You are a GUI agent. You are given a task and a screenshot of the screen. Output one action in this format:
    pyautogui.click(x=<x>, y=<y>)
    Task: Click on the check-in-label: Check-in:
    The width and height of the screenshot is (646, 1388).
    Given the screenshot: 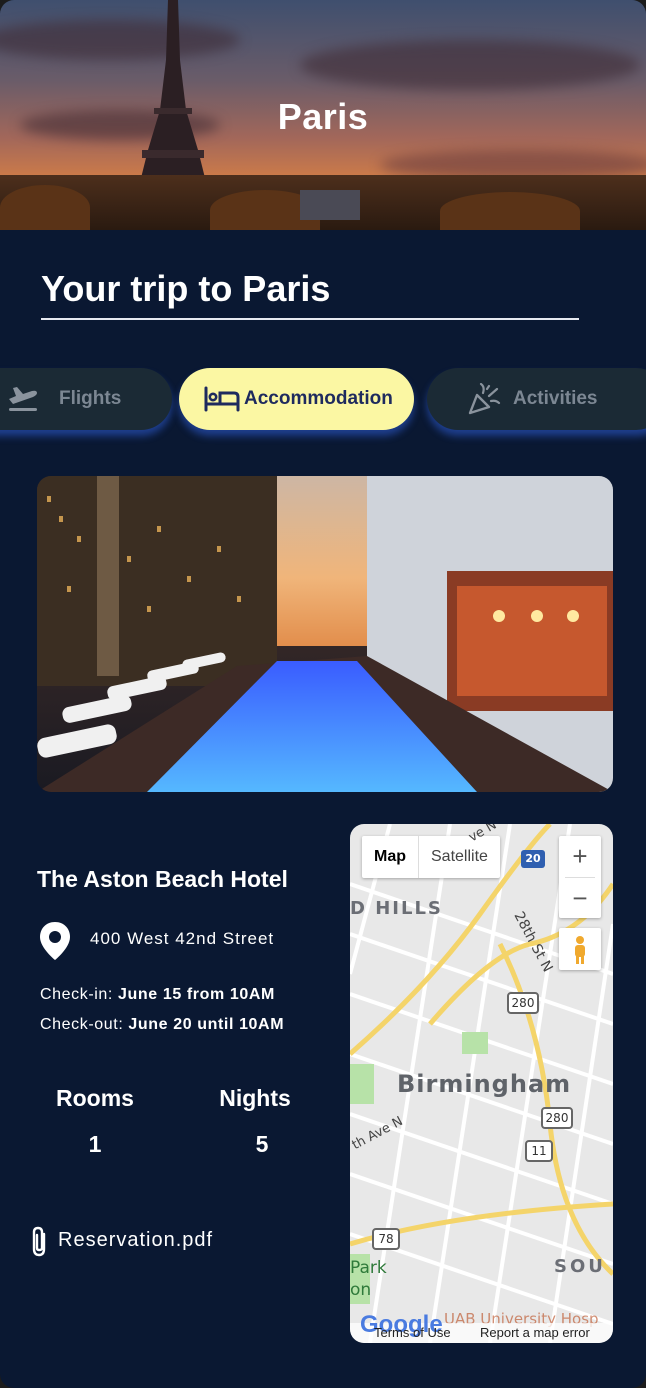 What is the action you would take?
    pyautogui.click(x=76, y=994)
    